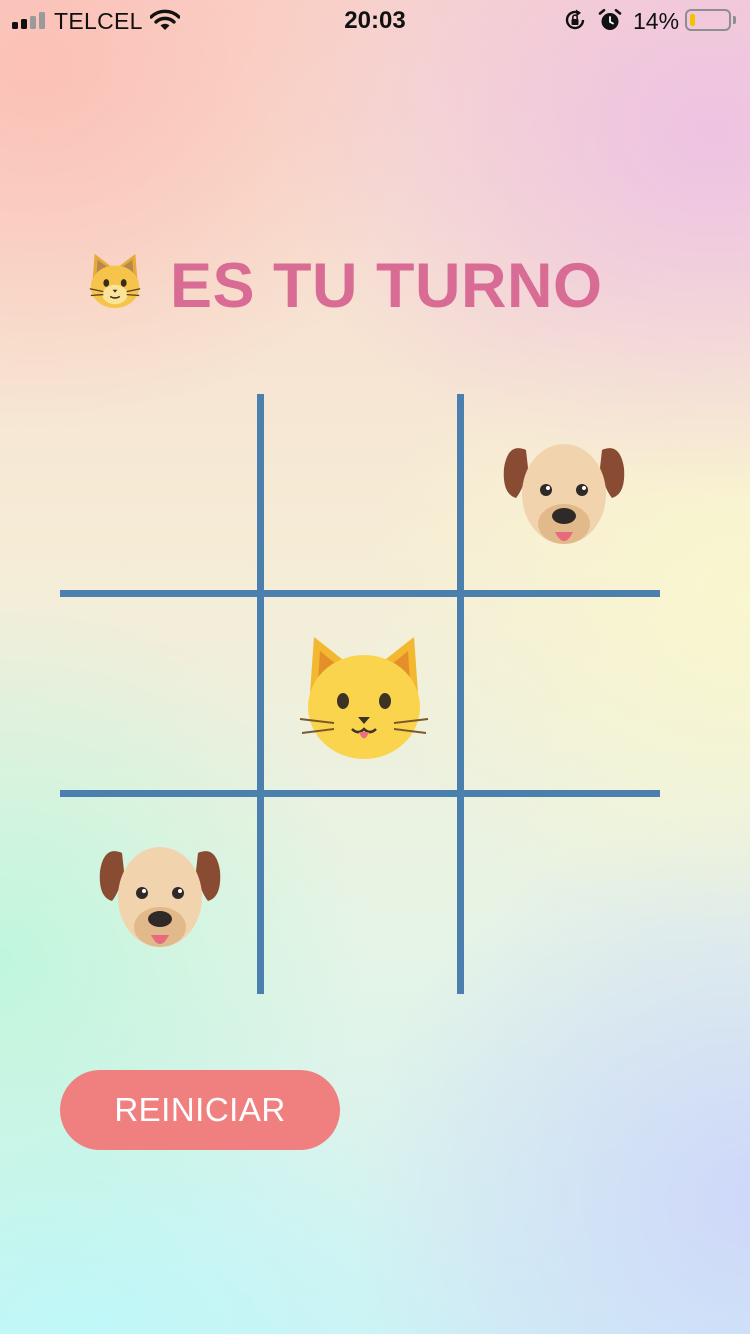  I want to click on status-bar: TELCEL 20:03 14%, so click(375, 20).